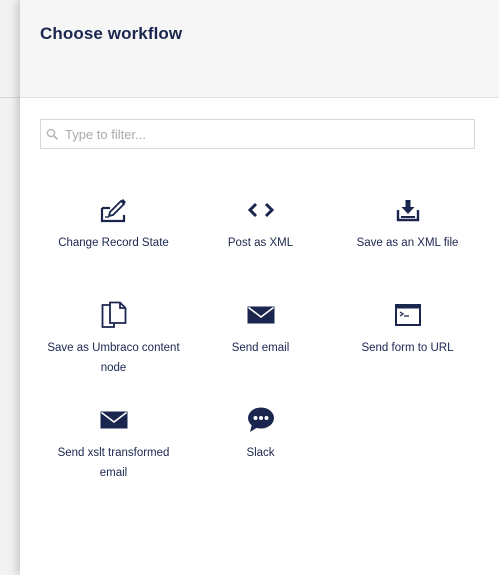 This screenshot has height=575, width=499. I want to click on workflow-label: Change Record State, so click(113, 243).